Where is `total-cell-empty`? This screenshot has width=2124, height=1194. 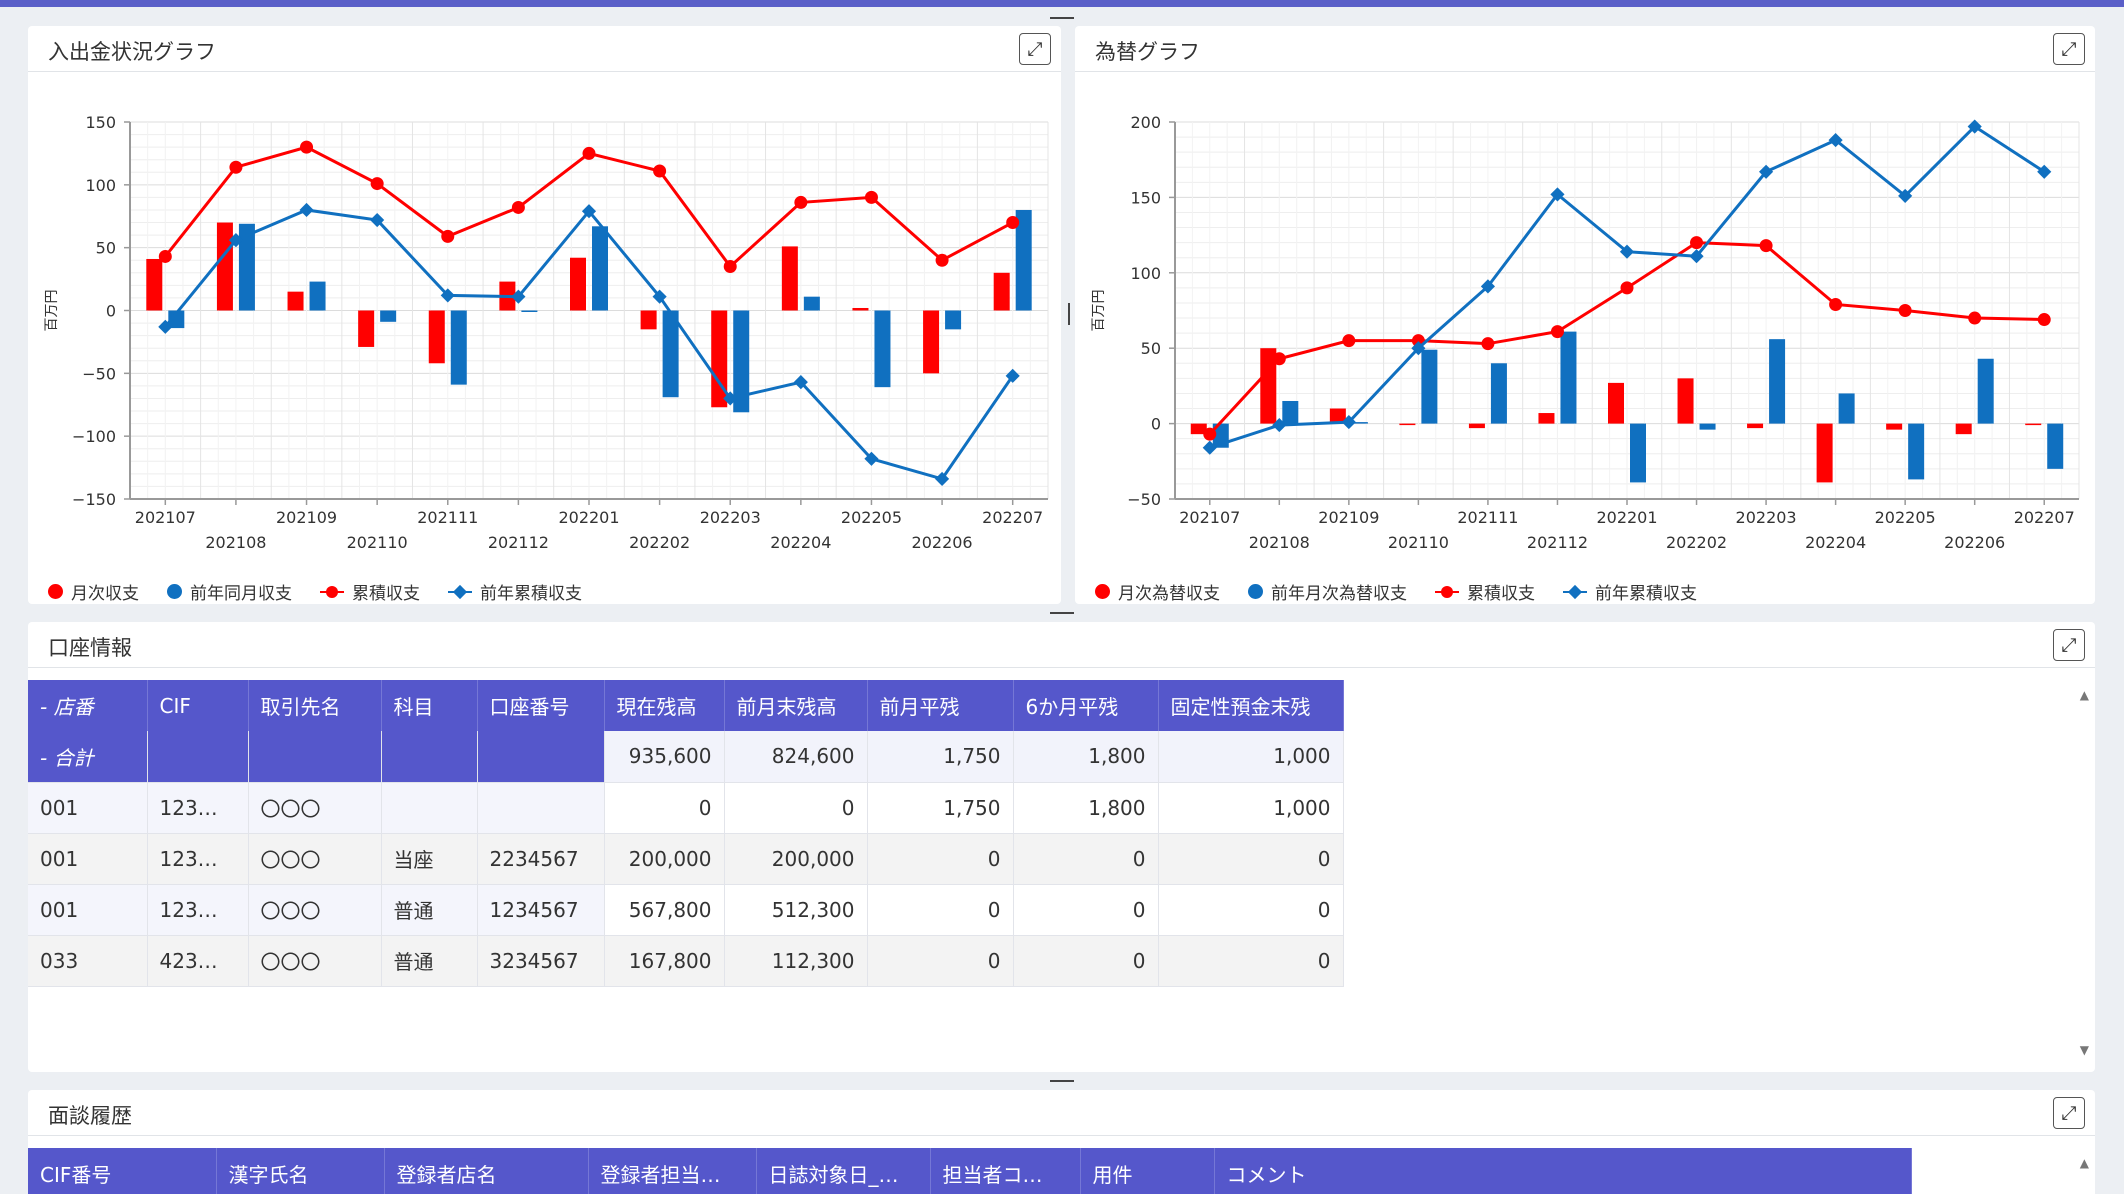
total-cell-empty is located at coordinates (315, 757).